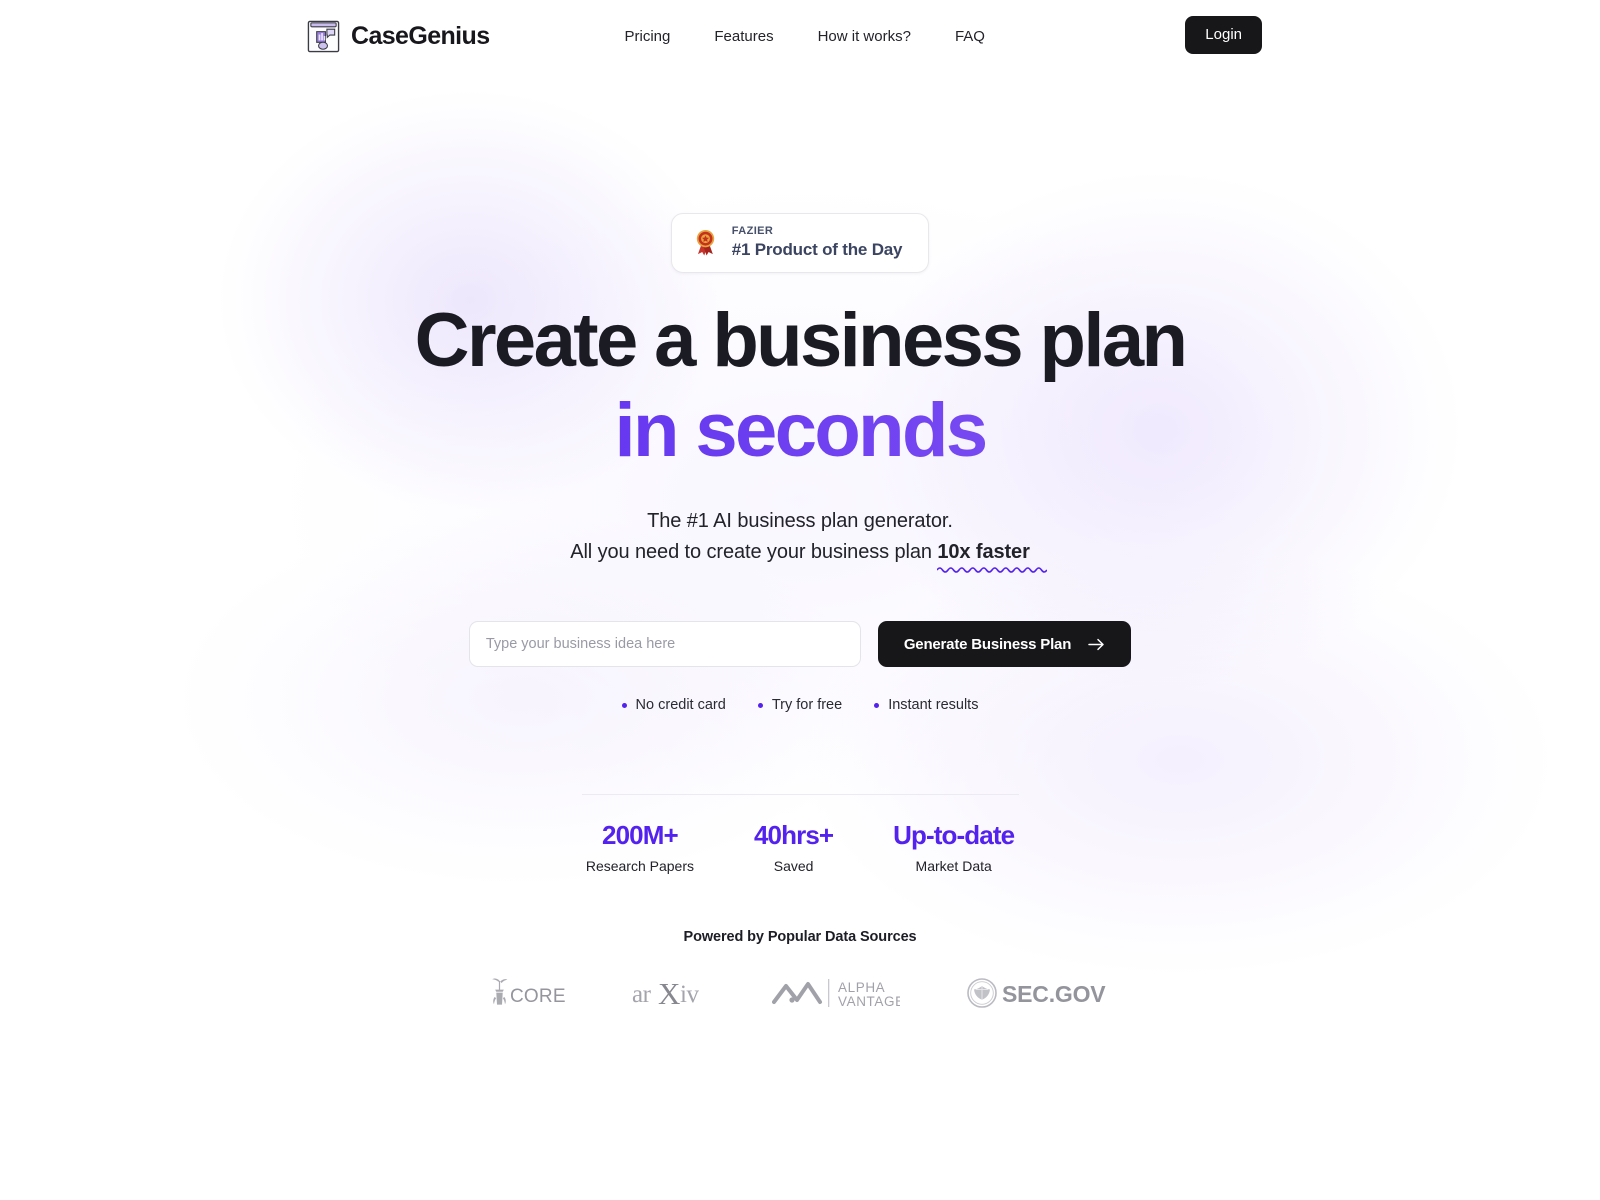 The image size is (1600, 1200). What do you see at coordinates (800, 385) in the screenshot?
I see `page-title: Create a business plan in seconds` at bounding box center [800, 385].